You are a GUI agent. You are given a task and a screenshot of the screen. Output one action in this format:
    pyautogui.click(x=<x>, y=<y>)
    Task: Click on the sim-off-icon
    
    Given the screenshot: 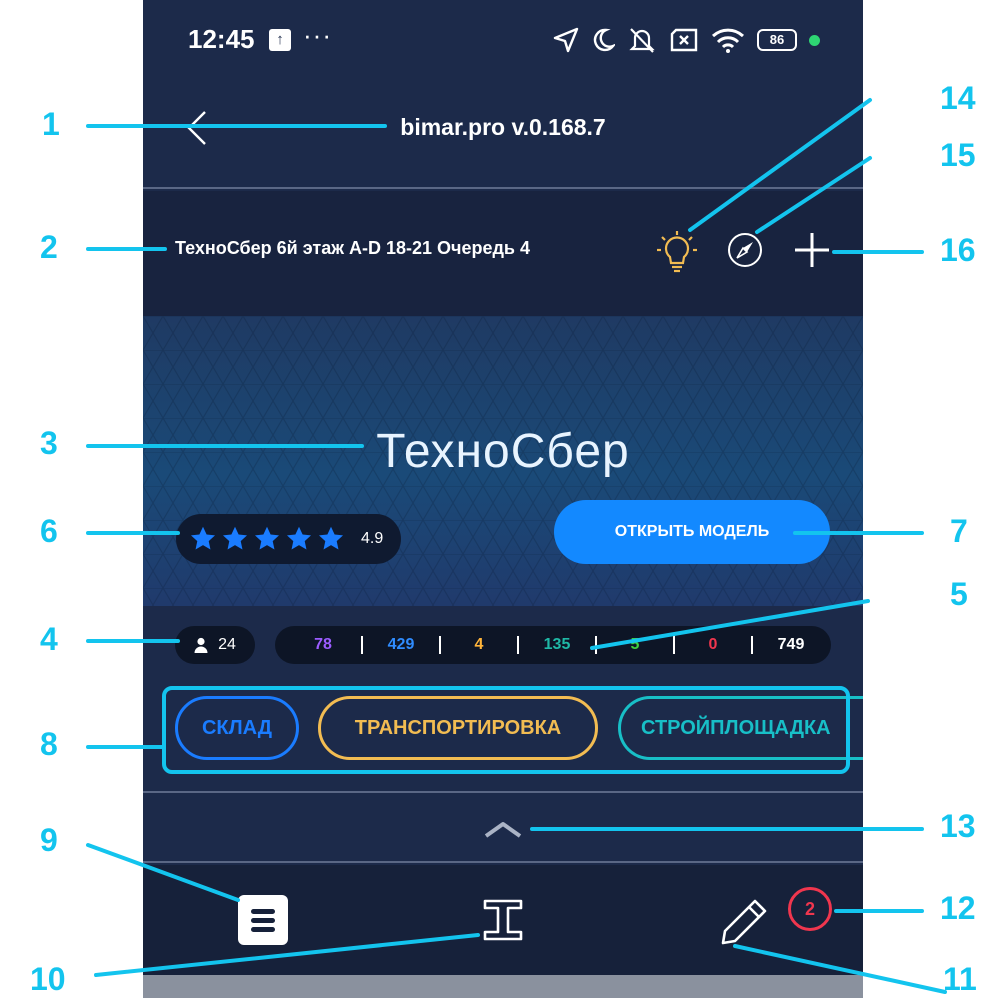 What is the action you would take?
    pyautogui.click(x=684, y=40)
    